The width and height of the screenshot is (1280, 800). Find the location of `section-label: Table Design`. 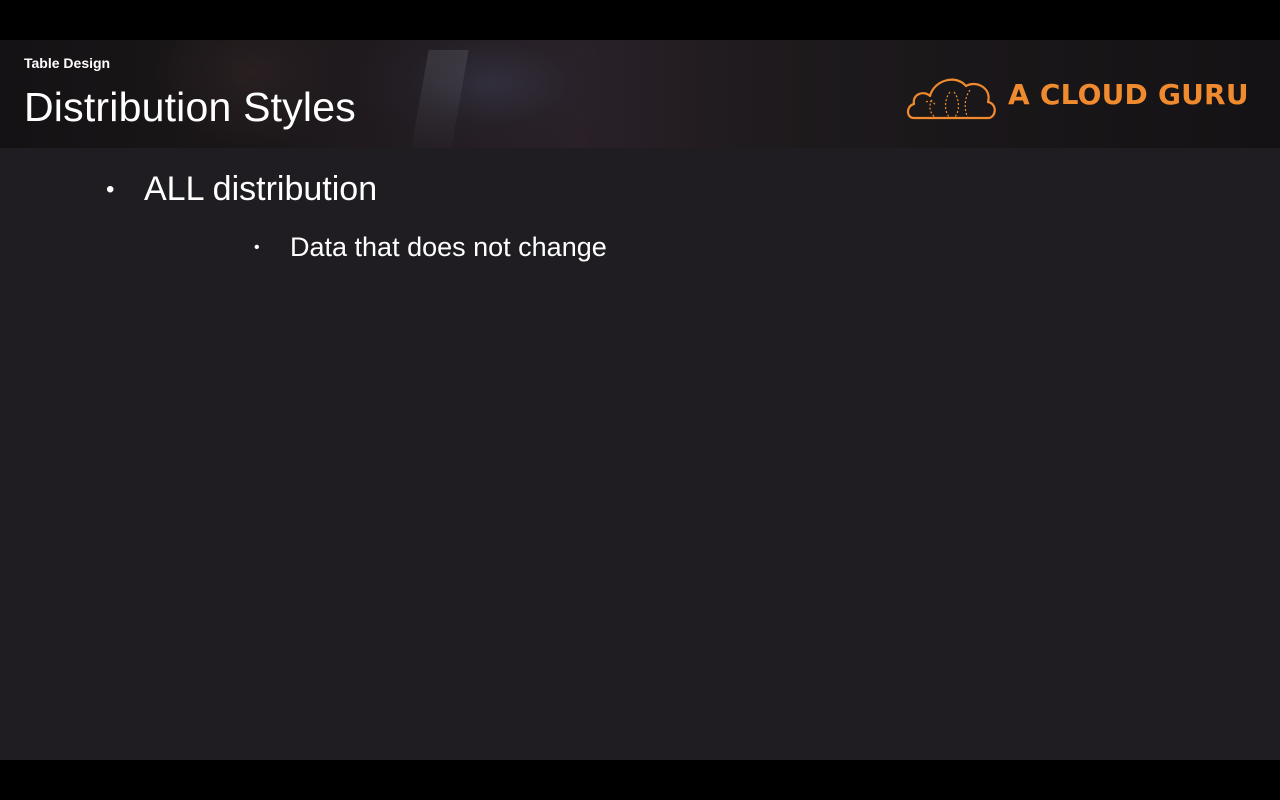

section-label: Table Design is located at coordinates (67, 63).